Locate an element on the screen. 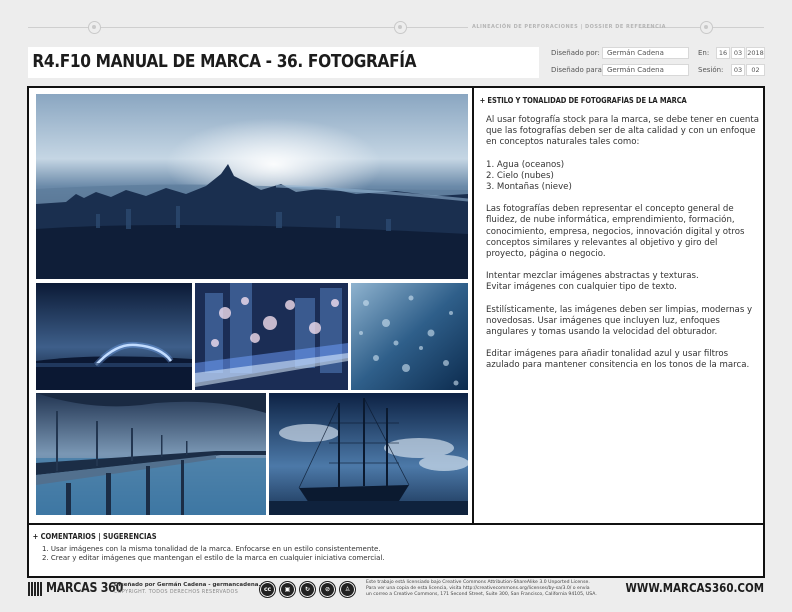 This screenshot has height=612, width=792. creative-commons-icons: cc ▣ ↻ ⊘ ♙ is located at coordinates (307, 589).